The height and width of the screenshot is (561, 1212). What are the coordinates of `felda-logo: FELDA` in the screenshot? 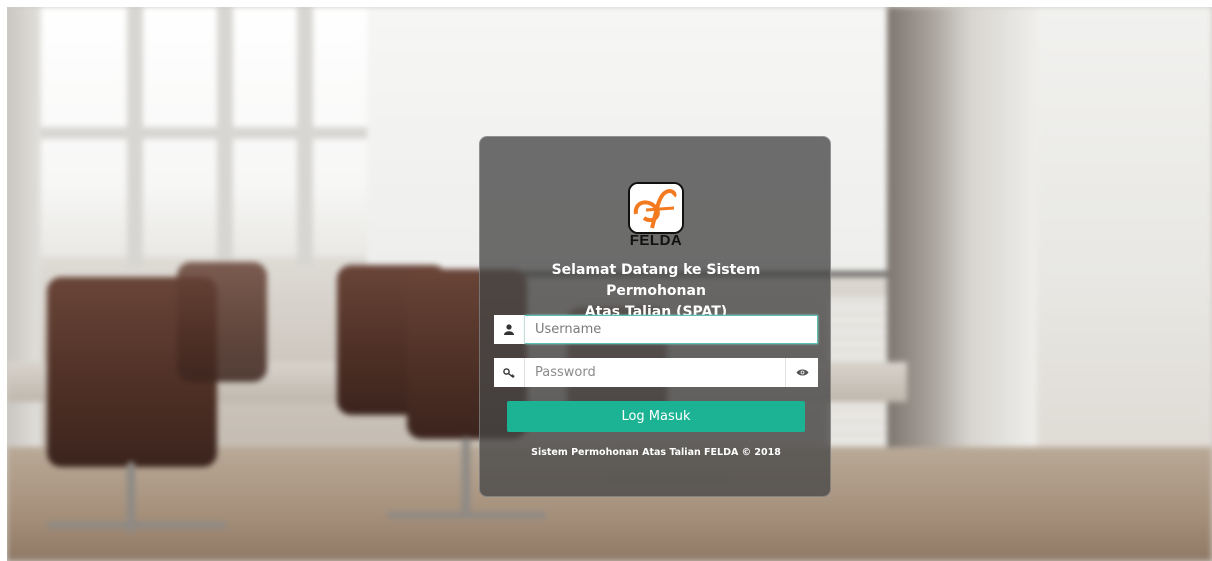 It's located at (656, 217).